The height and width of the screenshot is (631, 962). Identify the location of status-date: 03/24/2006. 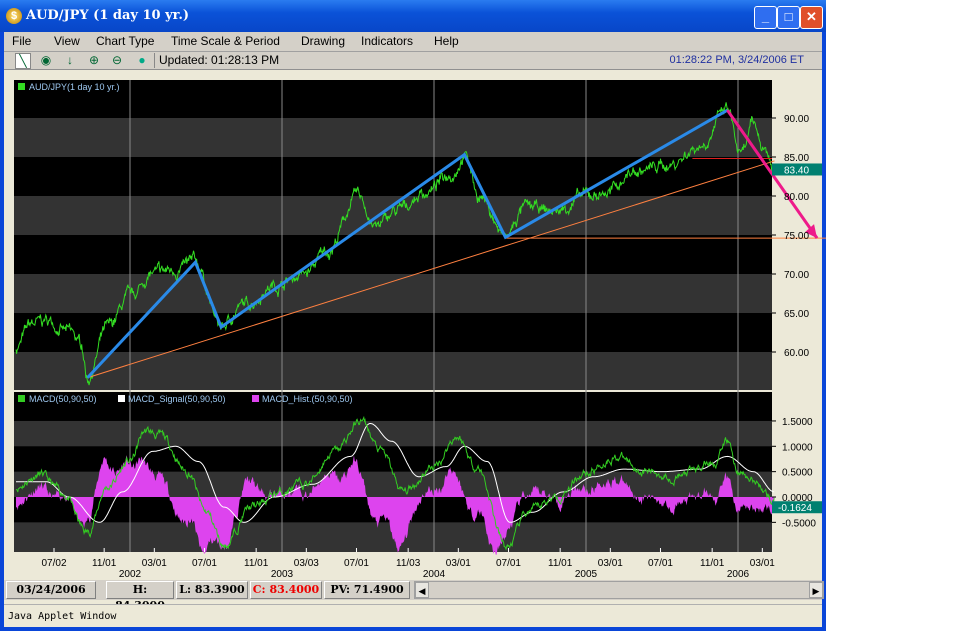
(51, 590).